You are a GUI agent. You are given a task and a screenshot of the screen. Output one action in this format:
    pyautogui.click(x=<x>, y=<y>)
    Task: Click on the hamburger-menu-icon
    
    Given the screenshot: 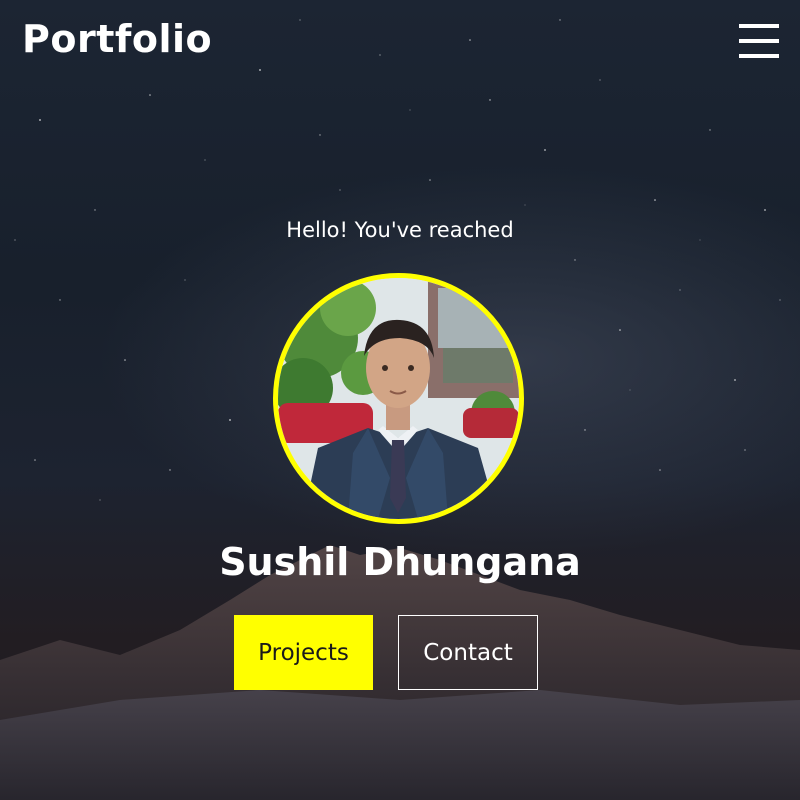 What is the action you would take?
    pyautogui.click(x=759, y=41)
    